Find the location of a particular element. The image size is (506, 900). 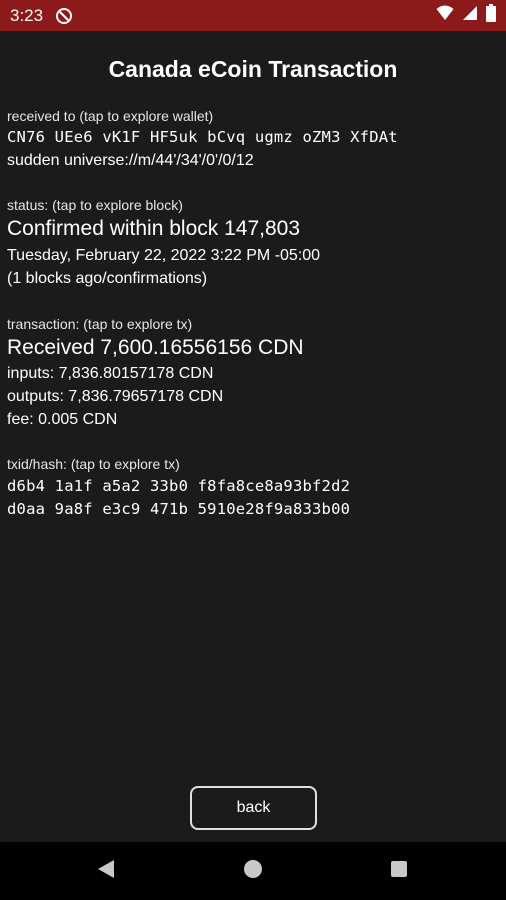

hash-line-2: d0aa 9a8f e3c9 471b 5910e28f9a833b00 is located at coordinates (178, 509).